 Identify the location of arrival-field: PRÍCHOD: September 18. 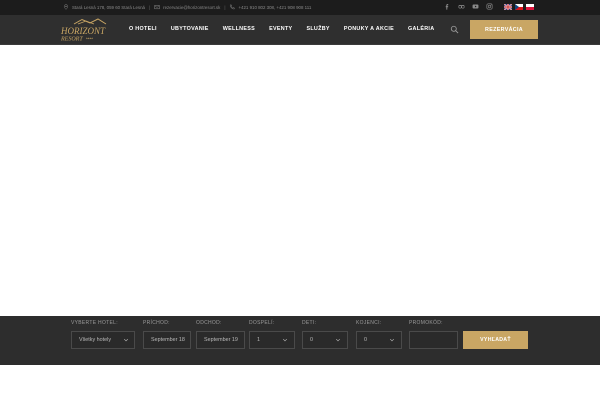
(167, 334).